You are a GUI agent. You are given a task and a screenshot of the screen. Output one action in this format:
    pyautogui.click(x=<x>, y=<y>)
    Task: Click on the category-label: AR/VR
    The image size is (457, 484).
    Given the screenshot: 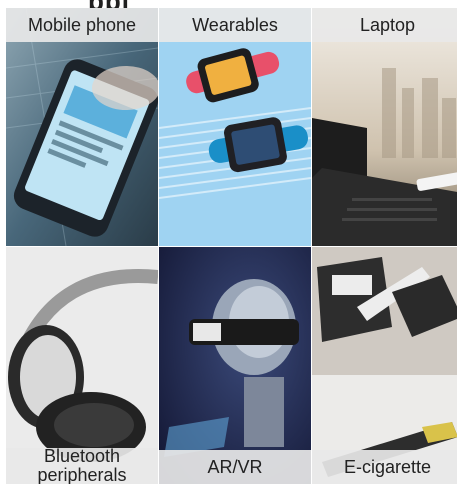 What is the action you would take?
    pyautogui.click(x=235, y=467)
    